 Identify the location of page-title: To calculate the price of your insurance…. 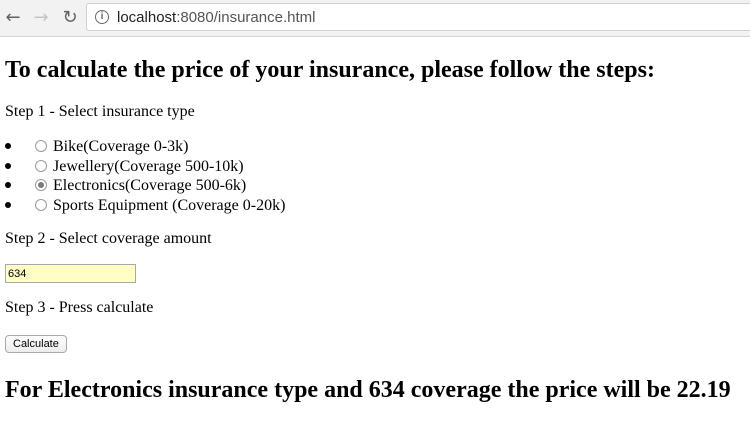
(330, 70).